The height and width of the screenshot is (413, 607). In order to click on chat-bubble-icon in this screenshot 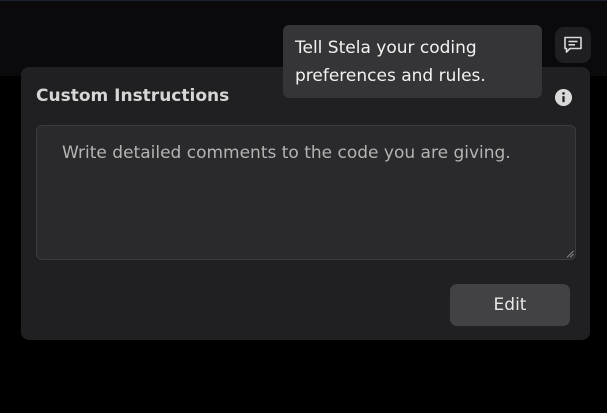, I will do `click(573, 44)`.